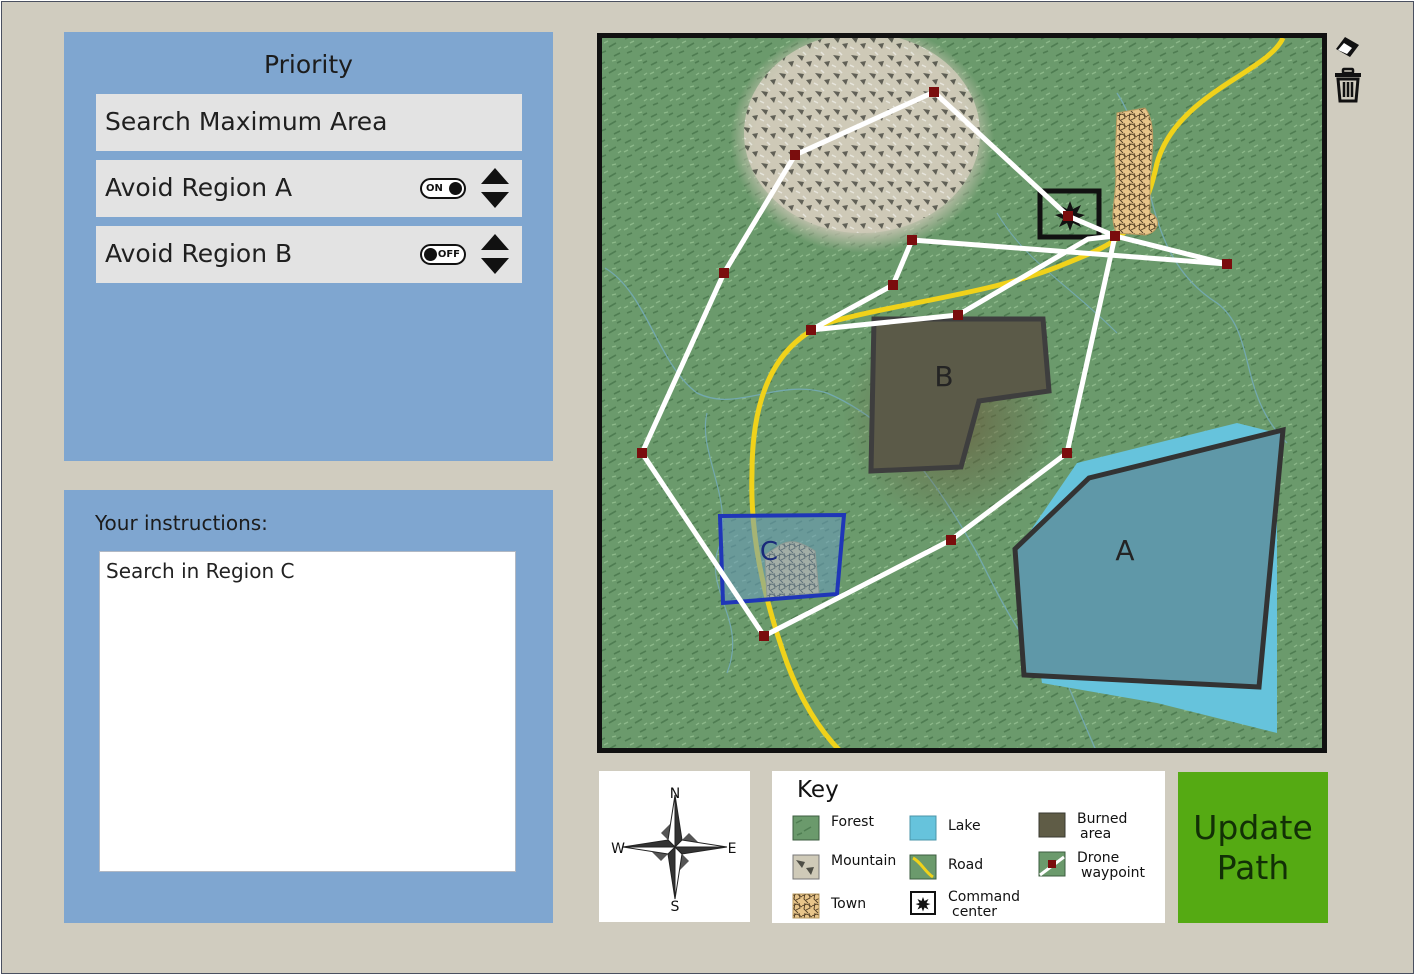 Image resolution: width=1417 pixels, height=976 pixels. I want to click on region-c, so click(782, 559).